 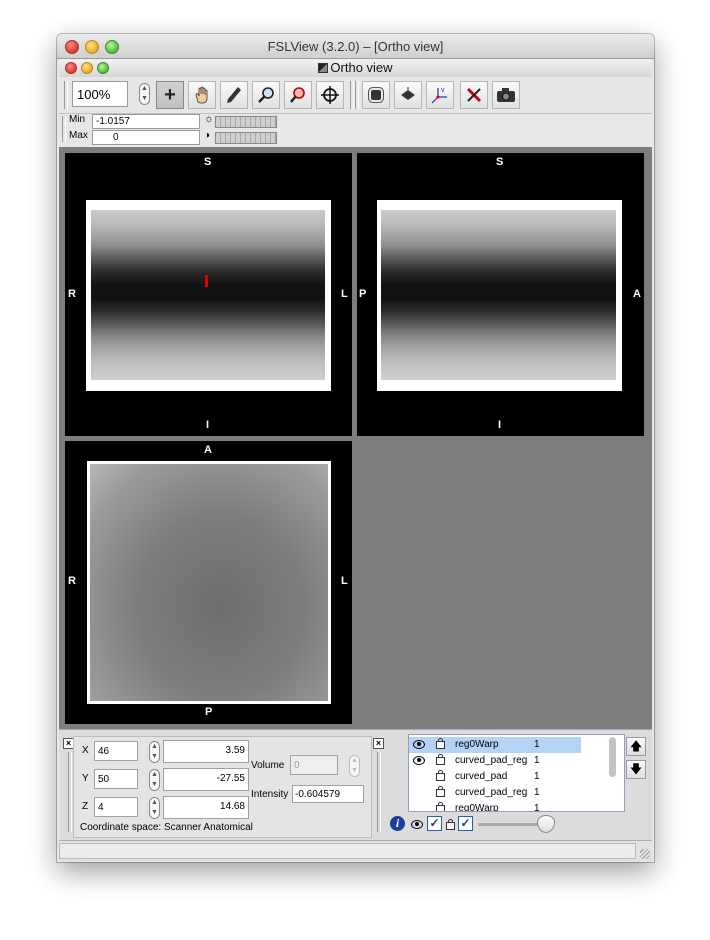 I want to click on layer-scrollbar, so click(x=612, y=757).